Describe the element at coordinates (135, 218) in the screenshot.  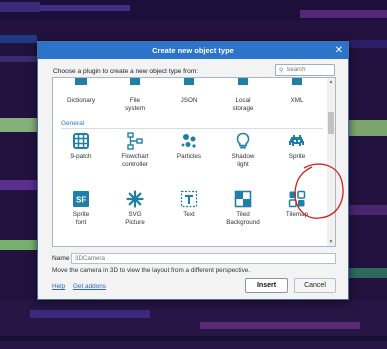
I see `plugin-label: SVG Picture` at that location.